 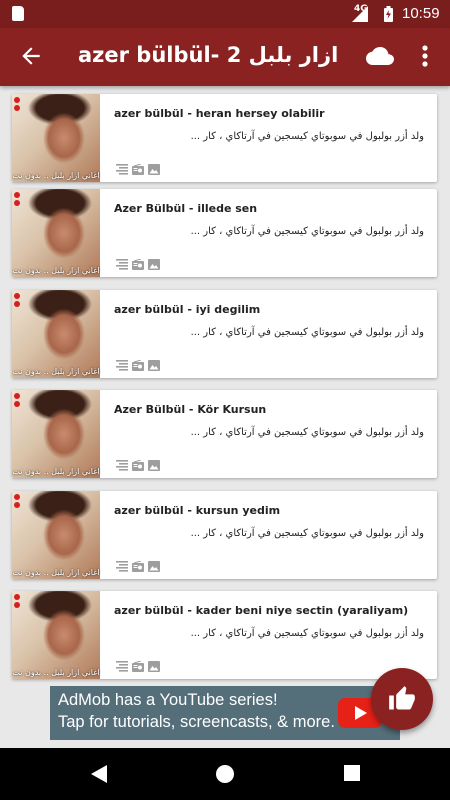 What do you see at coordinates (380, 56) in the screenshot?
I see `cloud-icon` at bounding box center [380, 56].